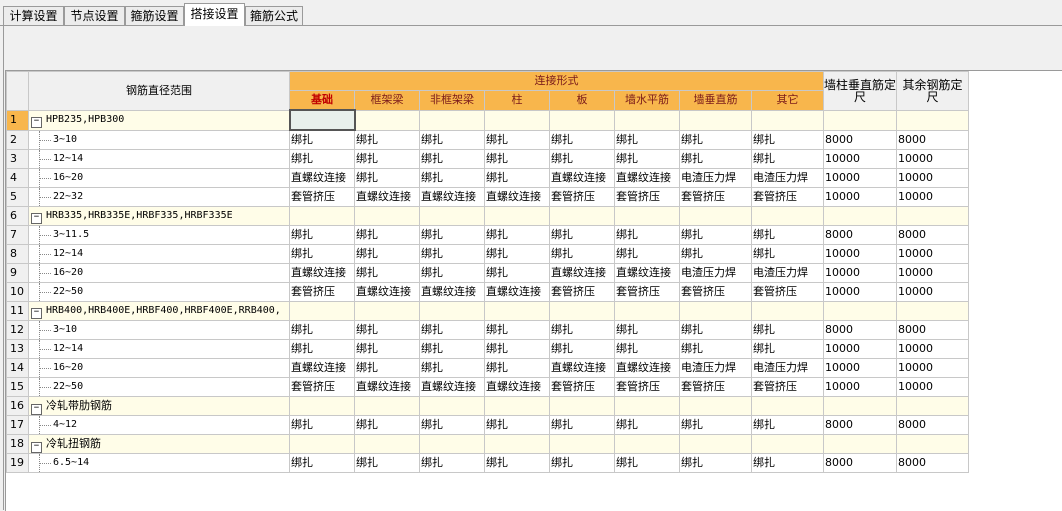 This screenshot has height=511, width=1062. Describe the element at coordinates (159, 349) in the screenshot. I see `range-cell: 12~14` at that location.